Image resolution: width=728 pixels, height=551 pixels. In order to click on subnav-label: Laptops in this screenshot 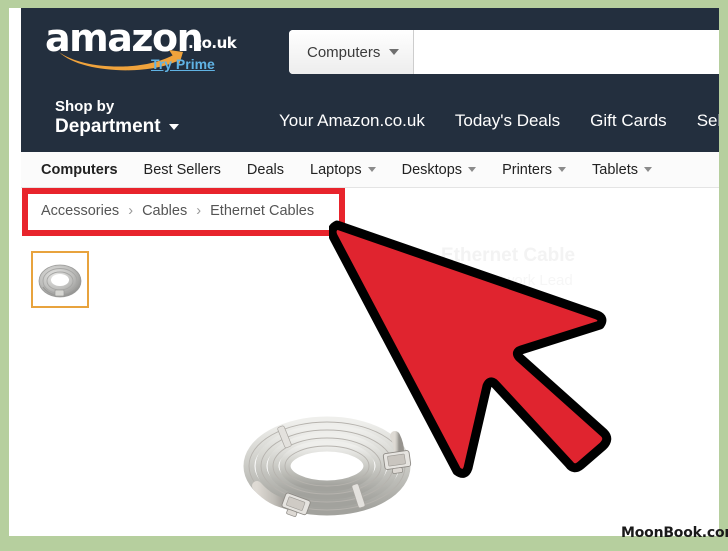, I will do `click(336, 169)`.